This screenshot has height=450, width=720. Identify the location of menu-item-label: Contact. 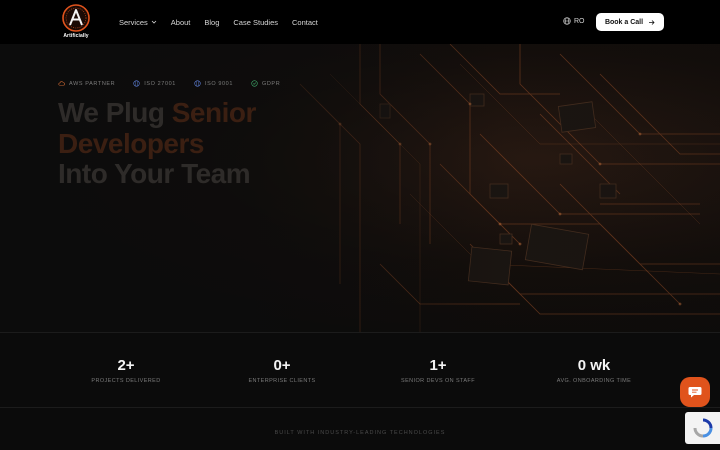
(305, 22).